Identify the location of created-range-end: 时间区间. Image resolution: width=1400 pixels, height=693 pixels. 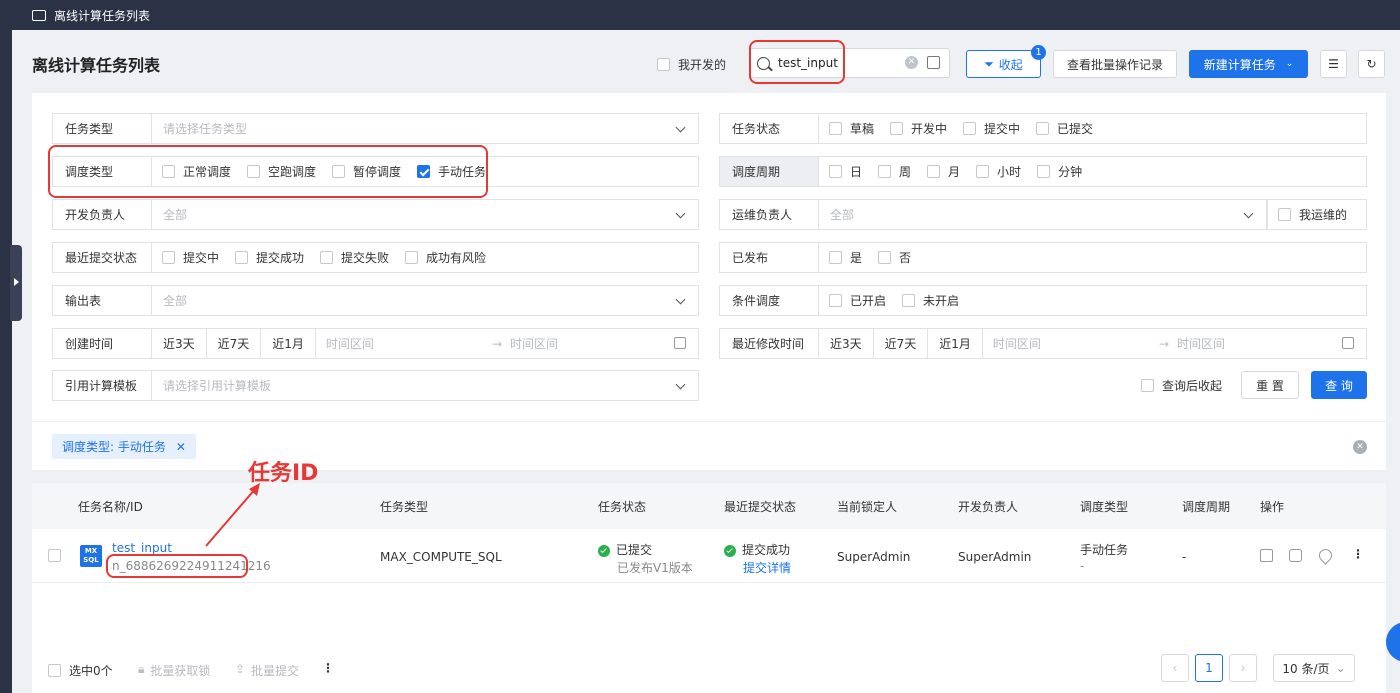
(534, 343).